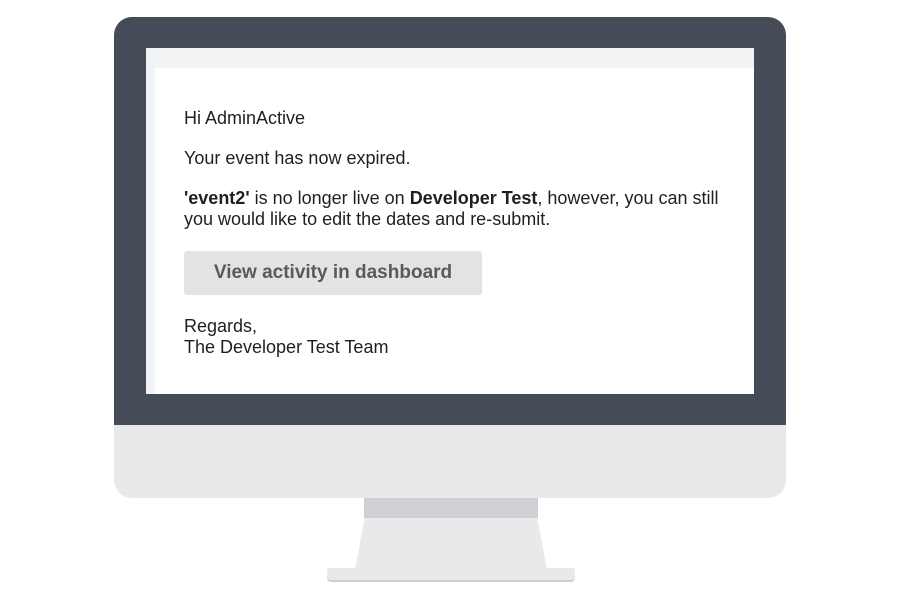  I want to click on email-signoff: Regards, The Developer Test Team, so click(286, 337).